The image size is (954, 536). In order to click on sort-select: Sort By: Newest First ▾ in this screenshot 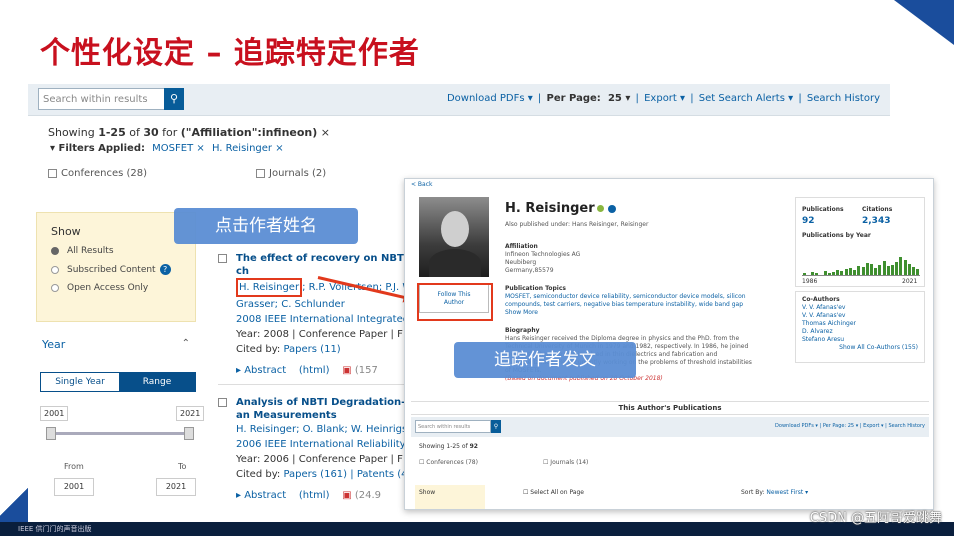, I will do `click(774, 492)`.